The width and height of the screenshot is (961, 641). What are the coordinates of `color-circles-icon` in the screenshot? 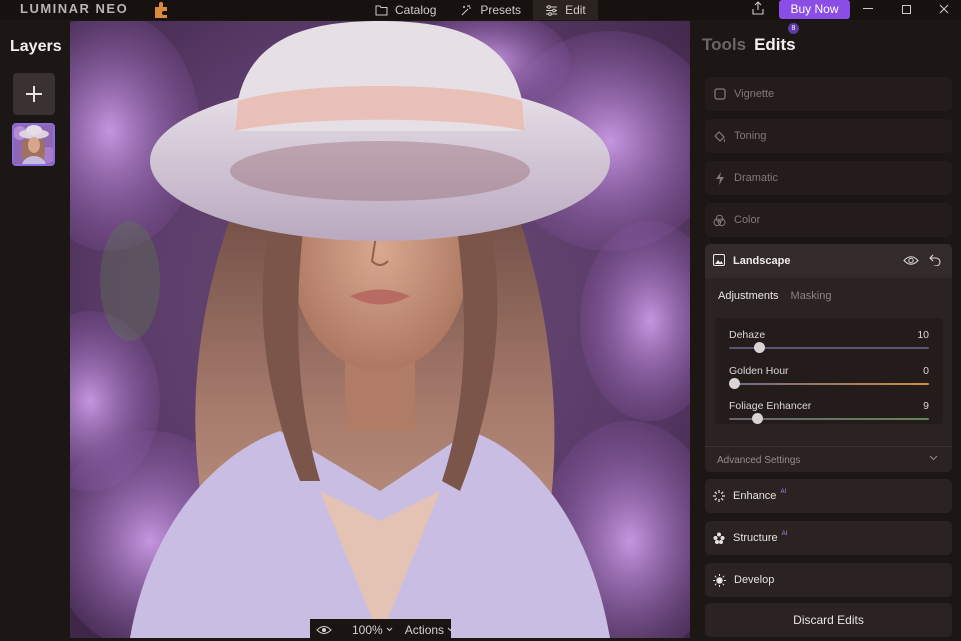 It's located at (719, 220).